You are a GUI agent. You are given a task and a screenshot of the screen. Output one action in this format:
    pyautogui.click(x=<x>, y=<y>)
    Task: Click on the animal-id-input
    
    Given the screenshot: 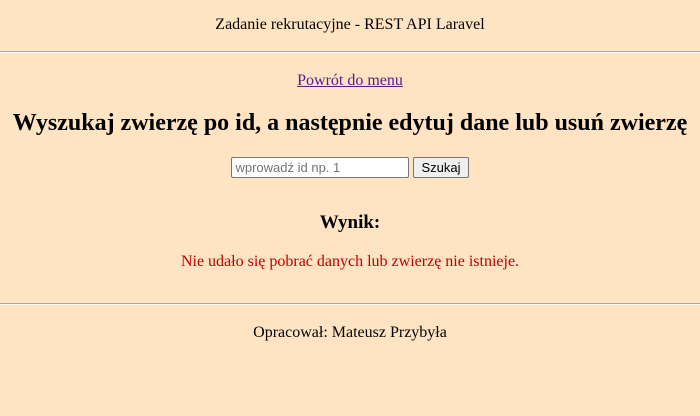 What is the action you would take?
    pyautogui.click(x=320, y=167)
    